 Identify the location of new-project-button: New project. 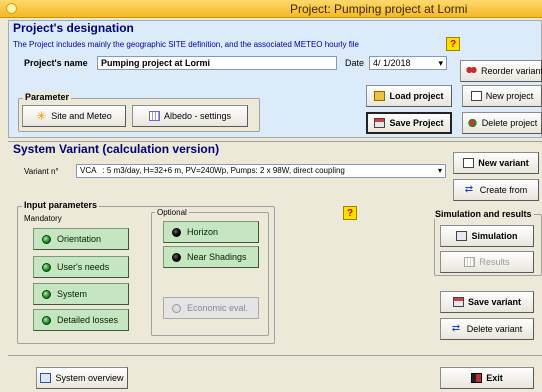
(502, 96).